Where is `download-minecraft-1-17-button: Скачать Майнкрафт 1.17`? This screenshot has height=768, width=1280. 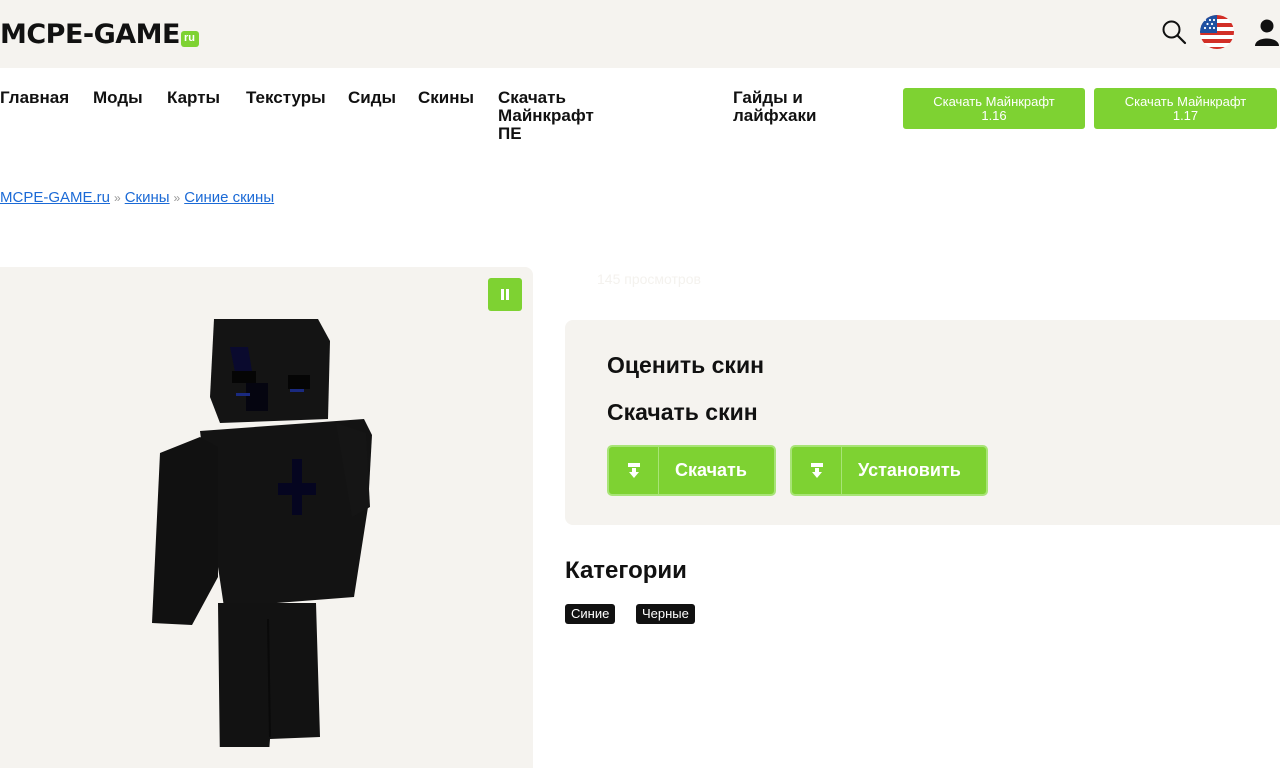
download-minecraft-1-17-button: Скачать Майнкрафт 1.17 is located at coordinates (1185, 108).